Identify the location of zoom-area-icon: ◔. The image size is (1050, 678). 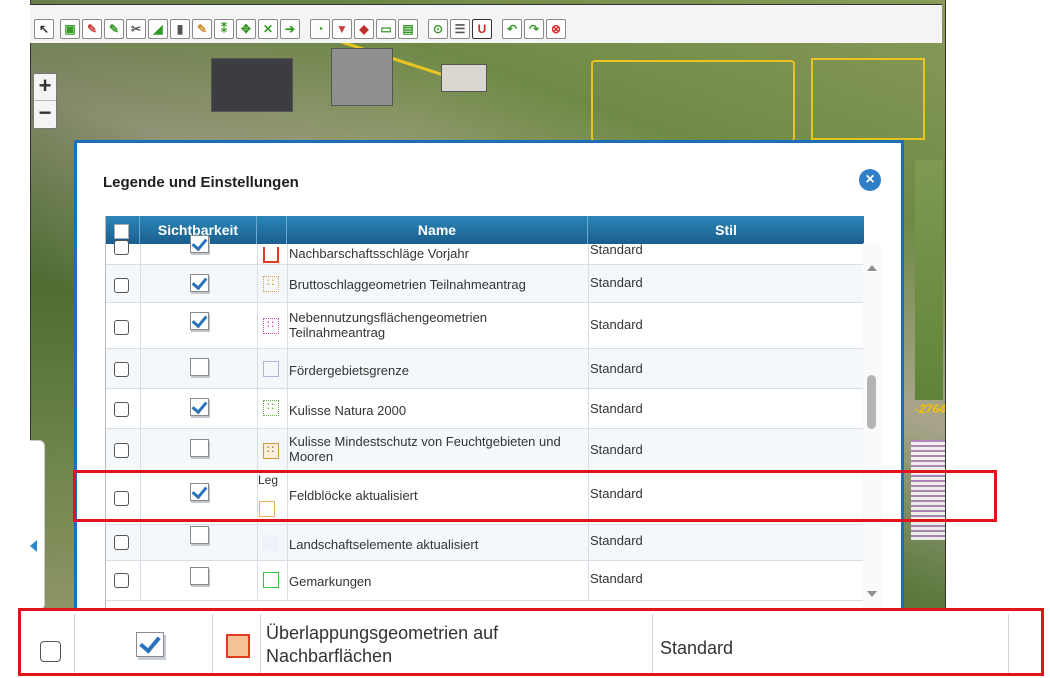
(320, 29).